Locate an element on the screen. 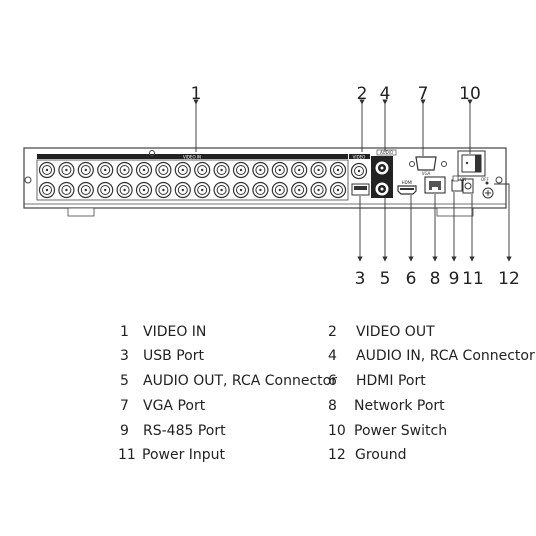 The width and height of the screenshot is (536, 536). legend-num: 12 is located at coordinates (337, 455).